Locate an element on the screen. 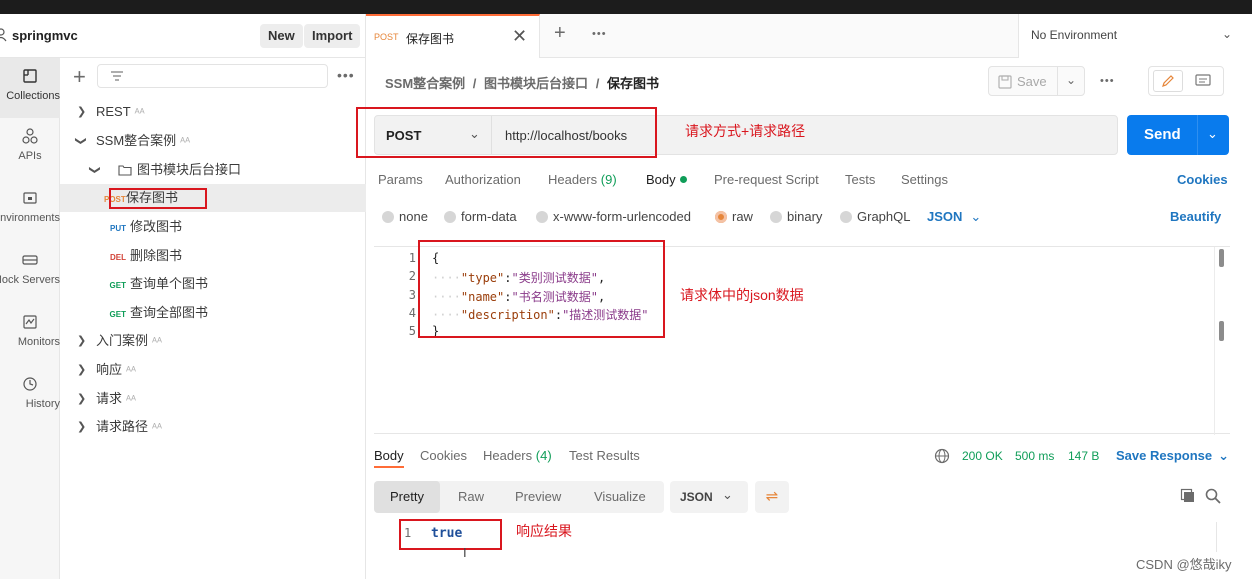 Image resolution: width=1252 pixels, height=579 pixels. annotation-box-response is located at coordinates (450, 534).